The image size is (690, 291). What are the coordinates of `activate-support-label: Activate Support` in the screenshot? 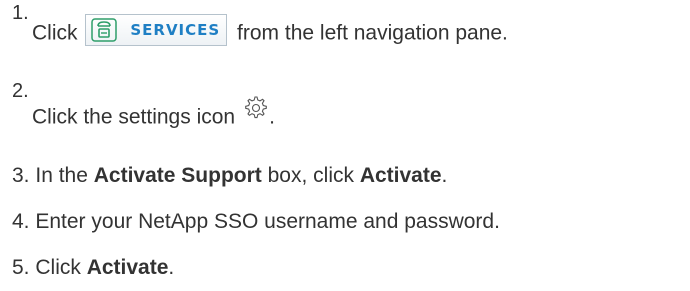 It's located at (177, 175).